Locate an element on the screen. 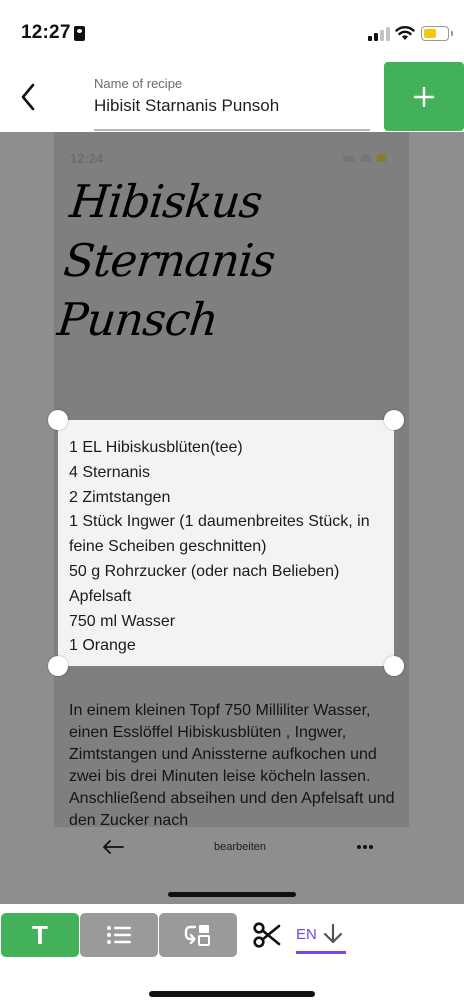 The image size is (464, 1007). back-button is located at coordinates (28, 97).